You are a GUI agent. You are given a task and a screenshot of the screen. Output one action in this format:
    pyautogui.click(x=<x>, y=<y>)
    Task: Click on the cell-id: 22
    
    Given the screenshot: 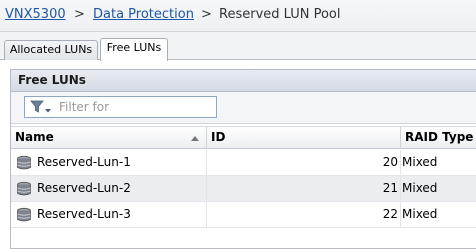 What is the action you would take?
    pyautogui.click(x=304, y=214)
    